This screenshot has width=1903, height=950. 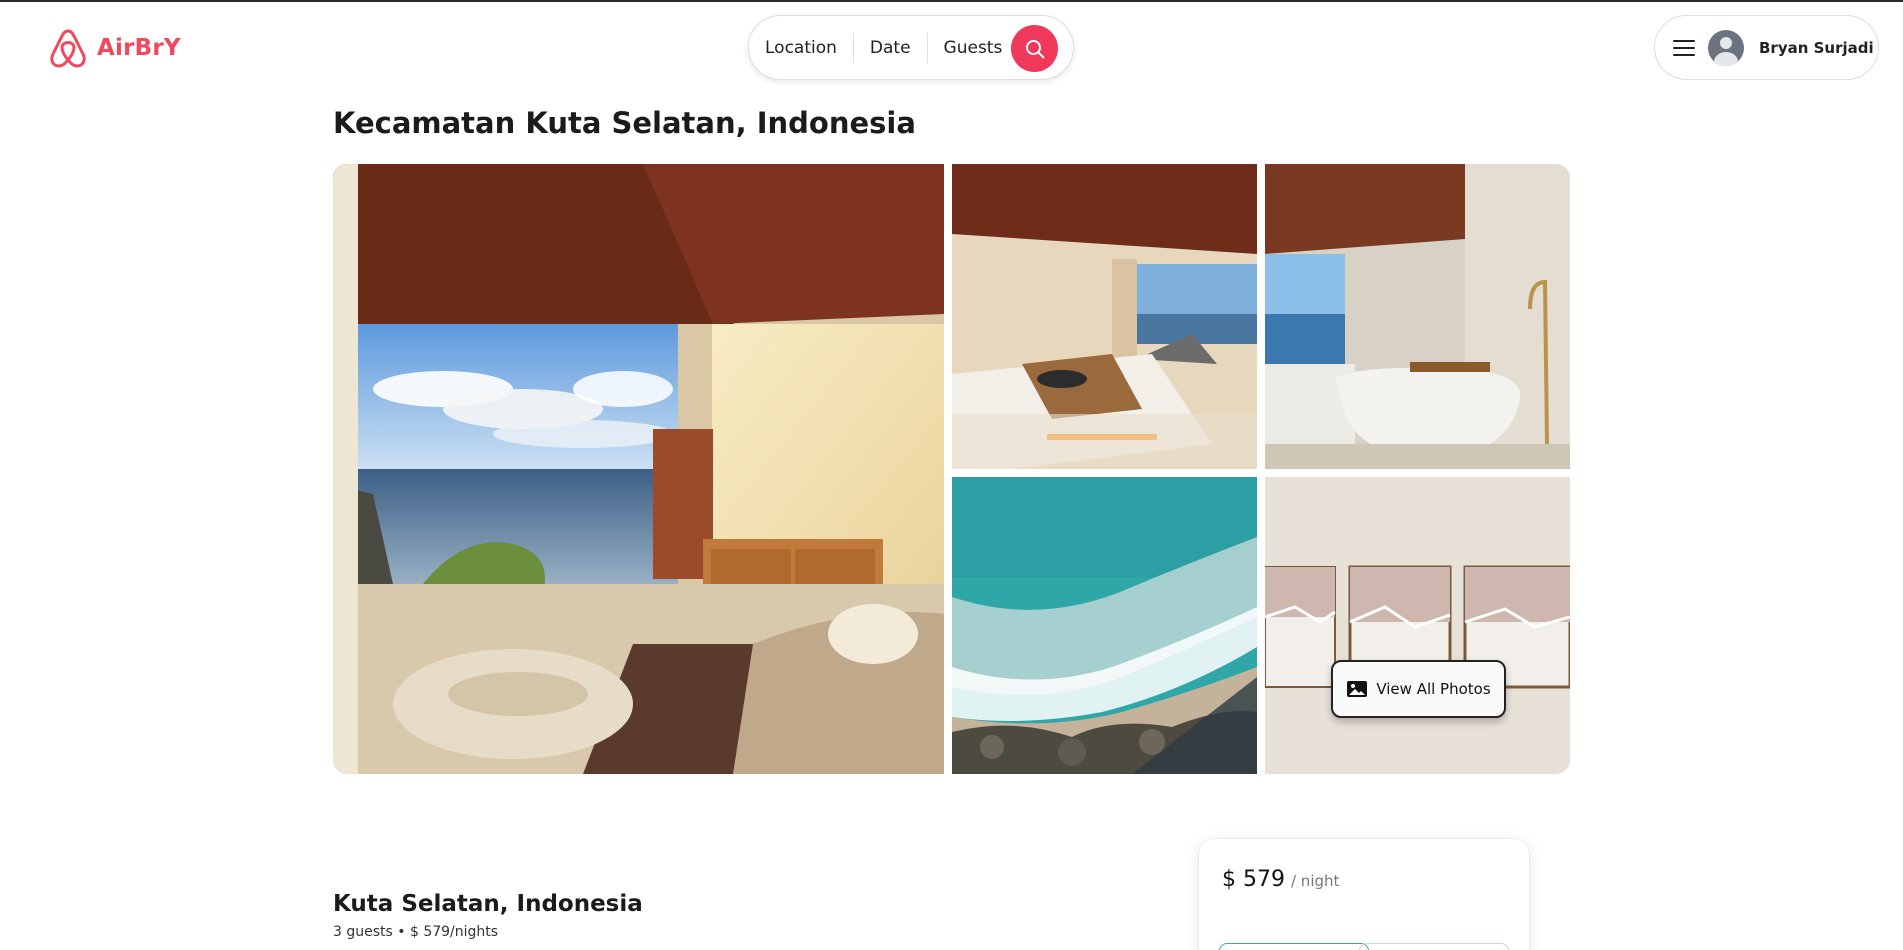 I want to click on listing-summary: 3 guests • $ 579/nights, so click(x=416, y=932).